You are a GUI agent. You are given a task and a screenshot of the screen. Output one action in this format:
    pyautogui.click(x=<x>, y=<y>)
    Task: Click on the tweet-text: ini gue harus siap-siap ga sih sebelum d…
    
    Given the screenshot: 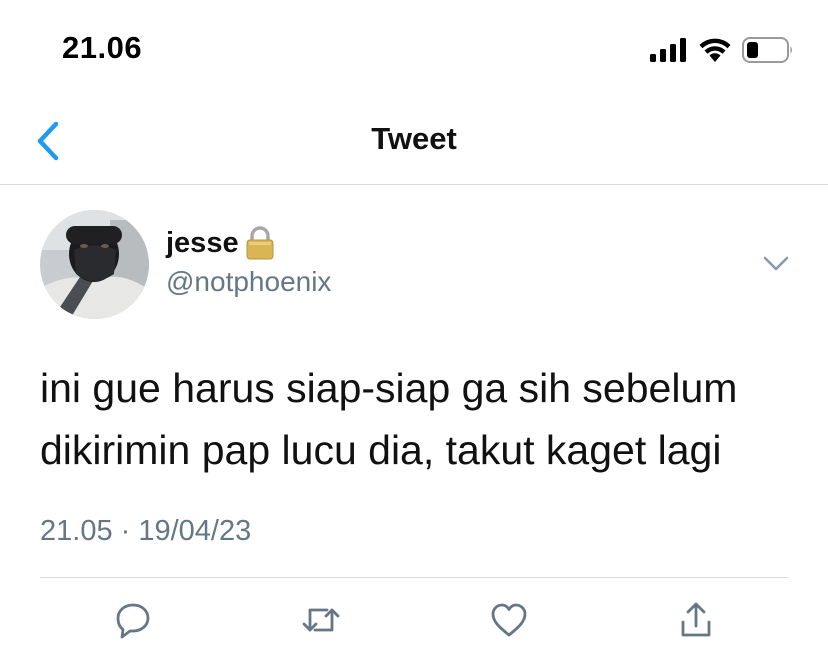 What is the action you would take?
    pyautogui.click(x=389, y=419)
    